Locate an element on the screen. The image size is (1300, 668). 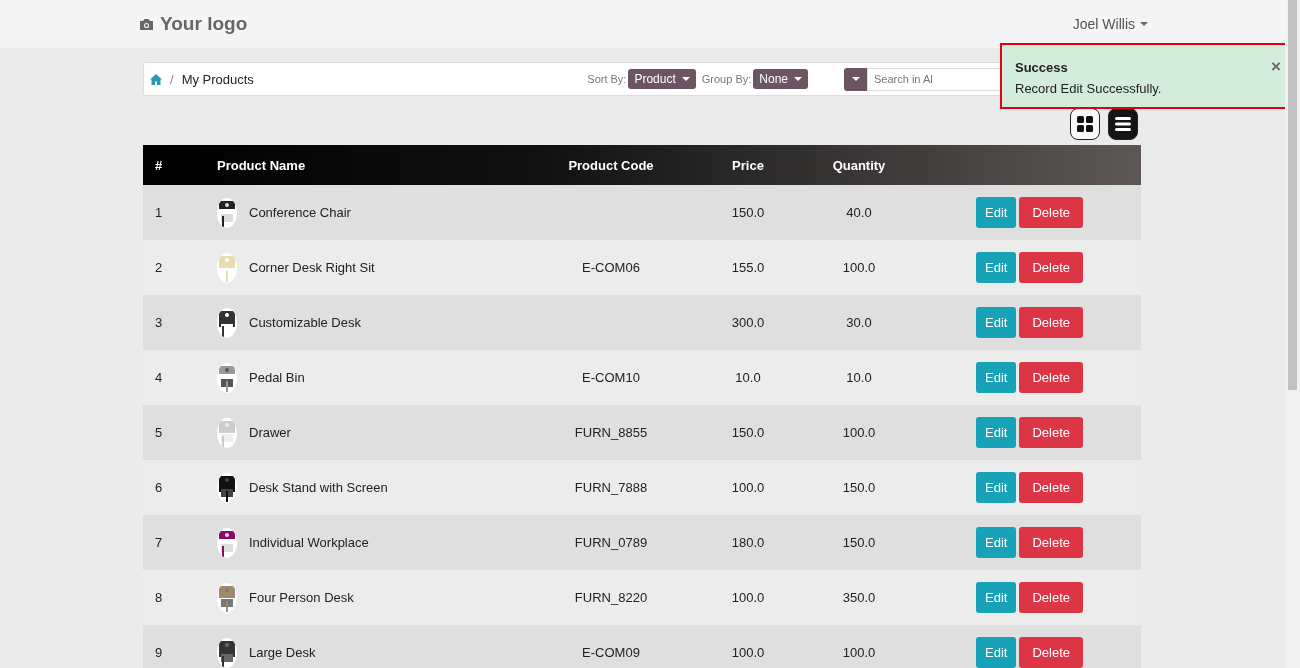
scrollbar is located at coordinates (1292, 334).